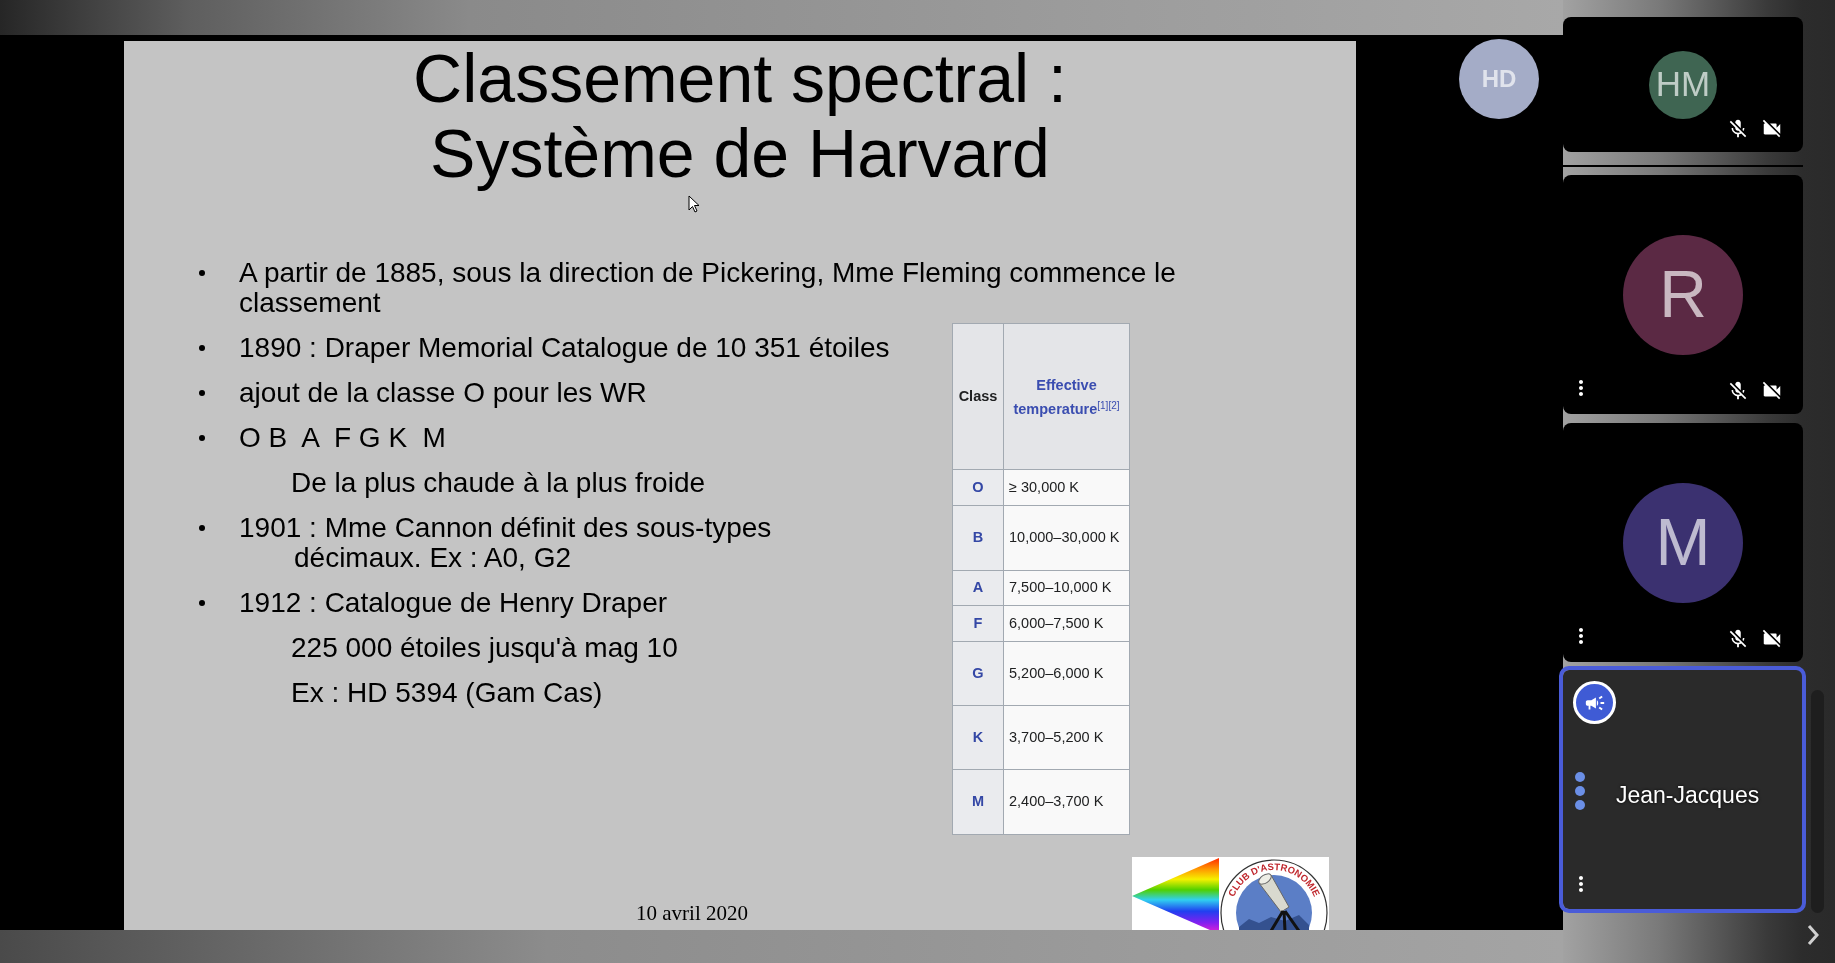 Image resolution: width=1835 pixels, height=963 pixels. Describe the element at coordinates (978, 737) in the screenshot. I see `table-cell: K` at that location.